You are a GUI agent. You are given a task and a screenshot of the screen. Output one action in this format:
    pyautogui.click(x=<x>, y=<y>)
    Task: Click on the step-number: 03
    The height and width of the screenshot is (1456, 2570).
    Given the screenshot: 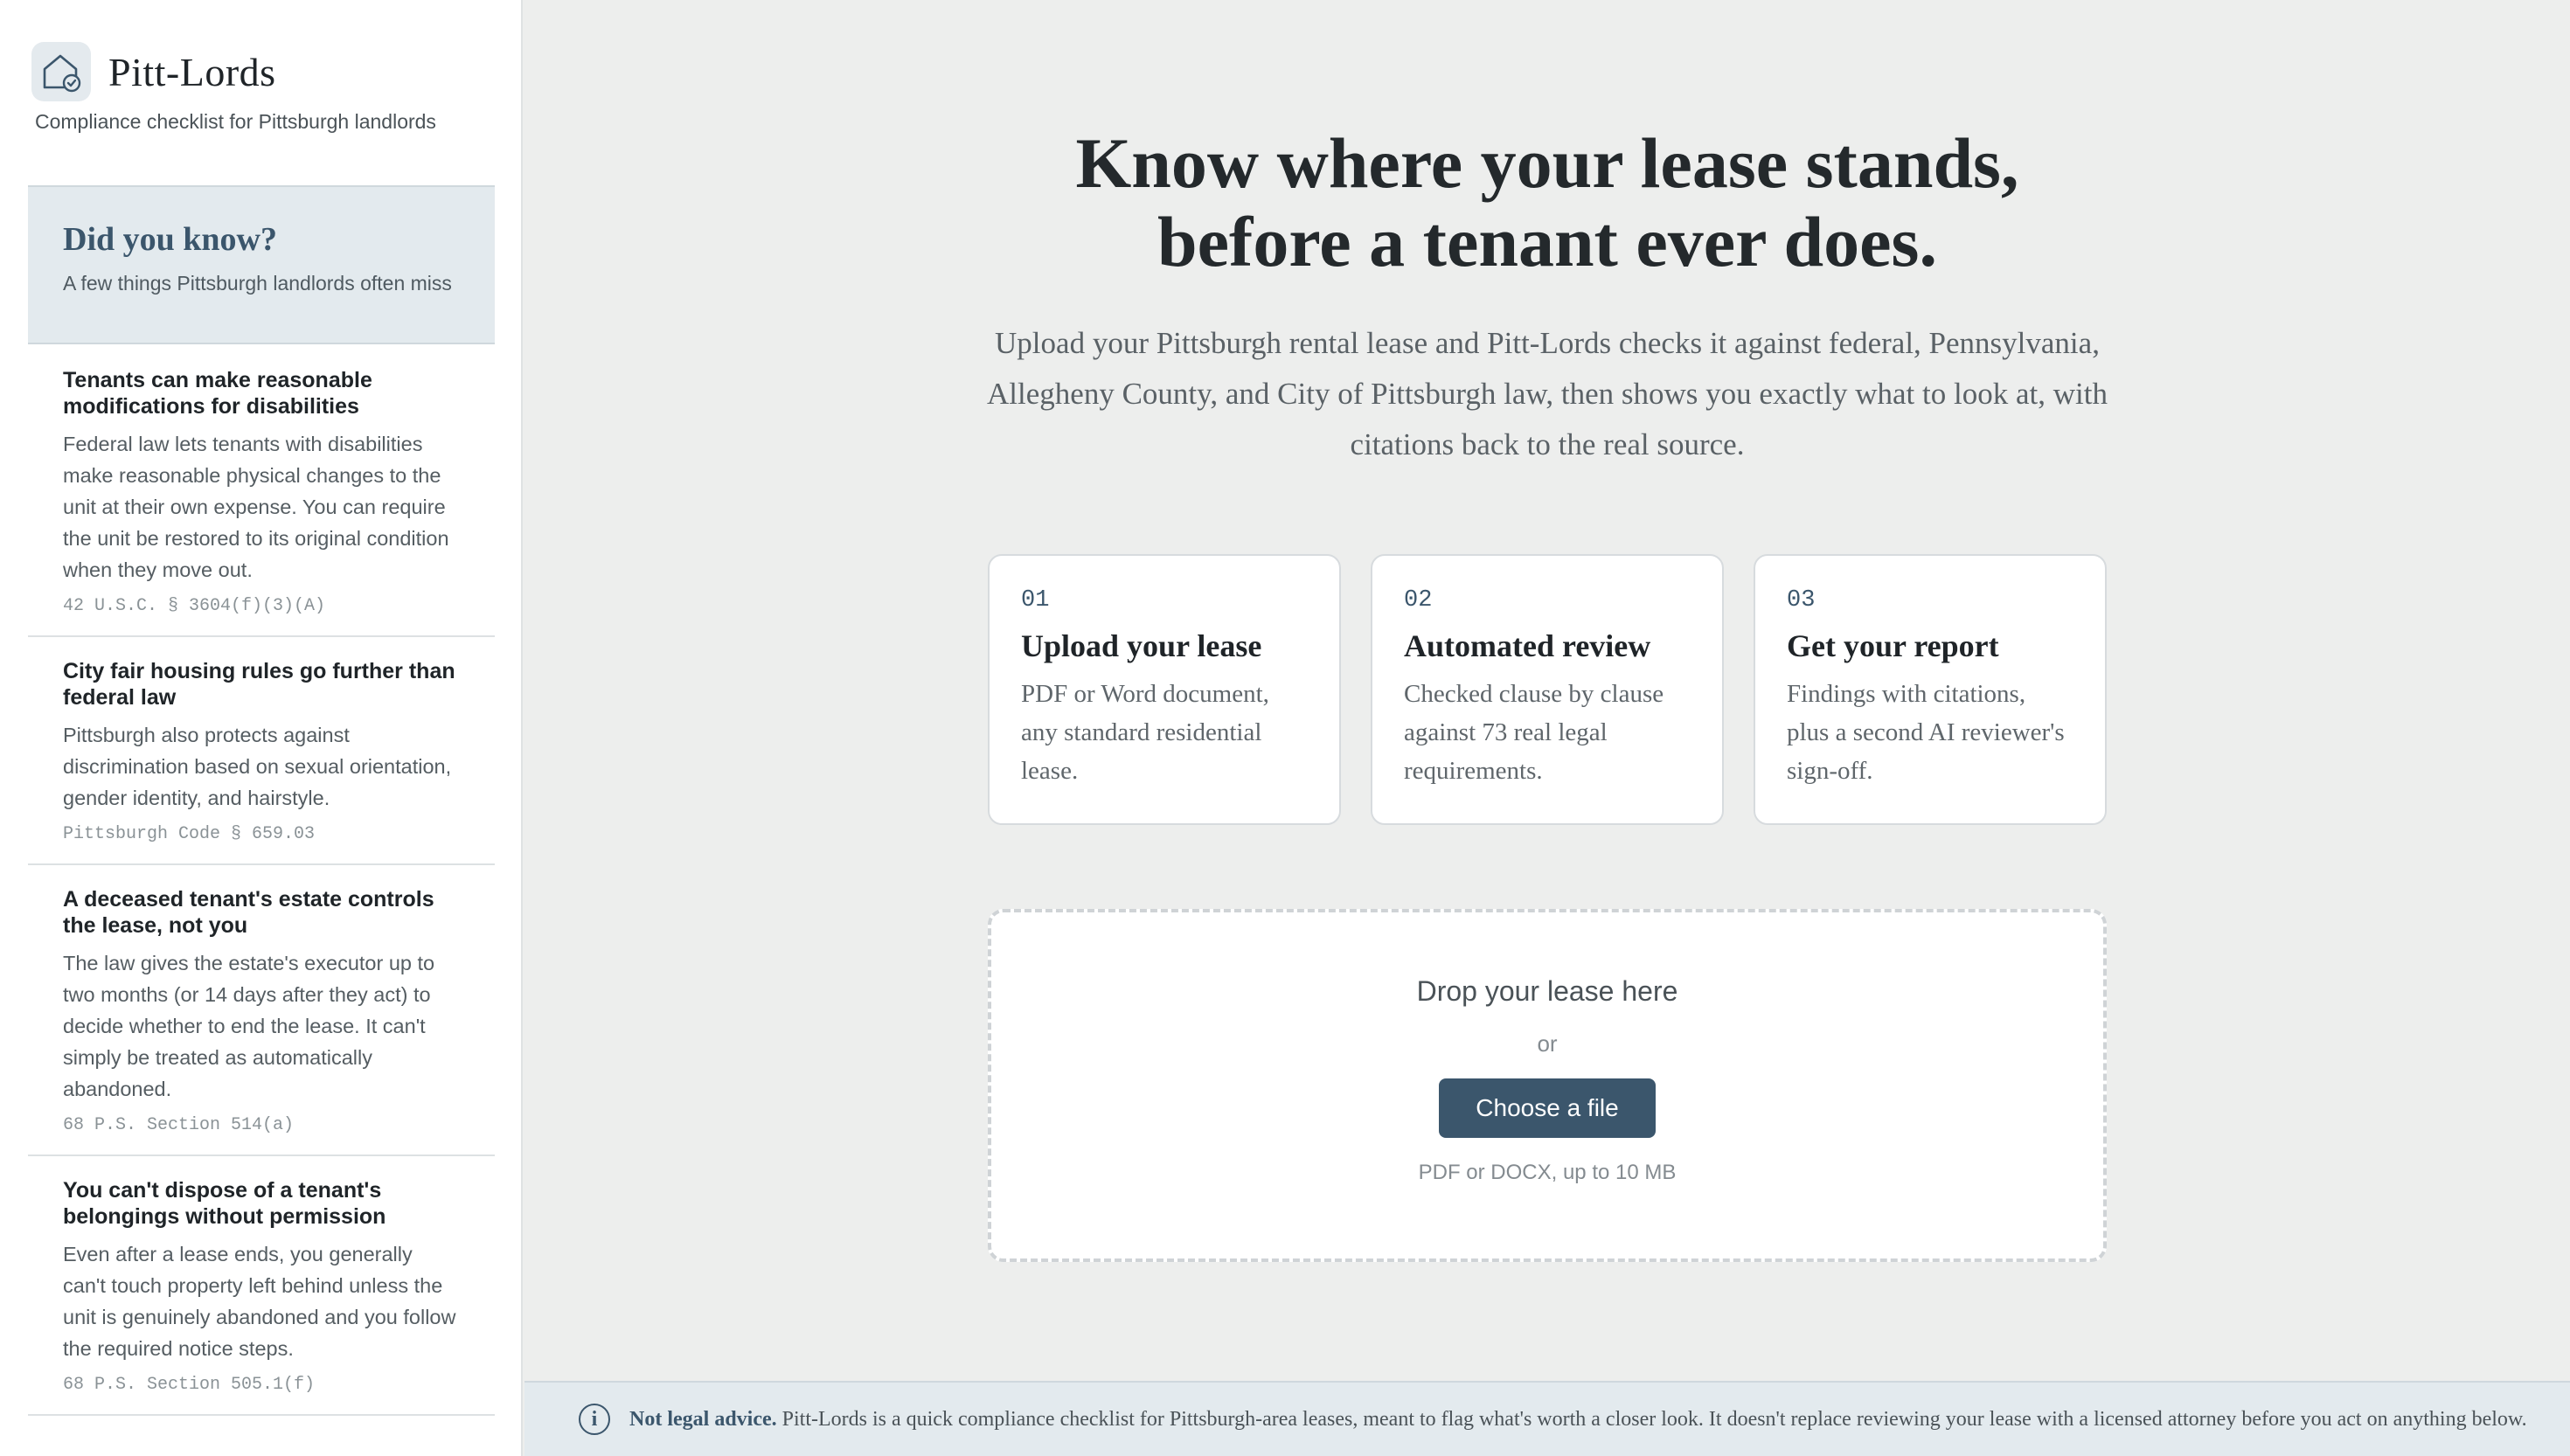 What is the action you would take?
    pyautogui.click(x=1801, y=600)
    